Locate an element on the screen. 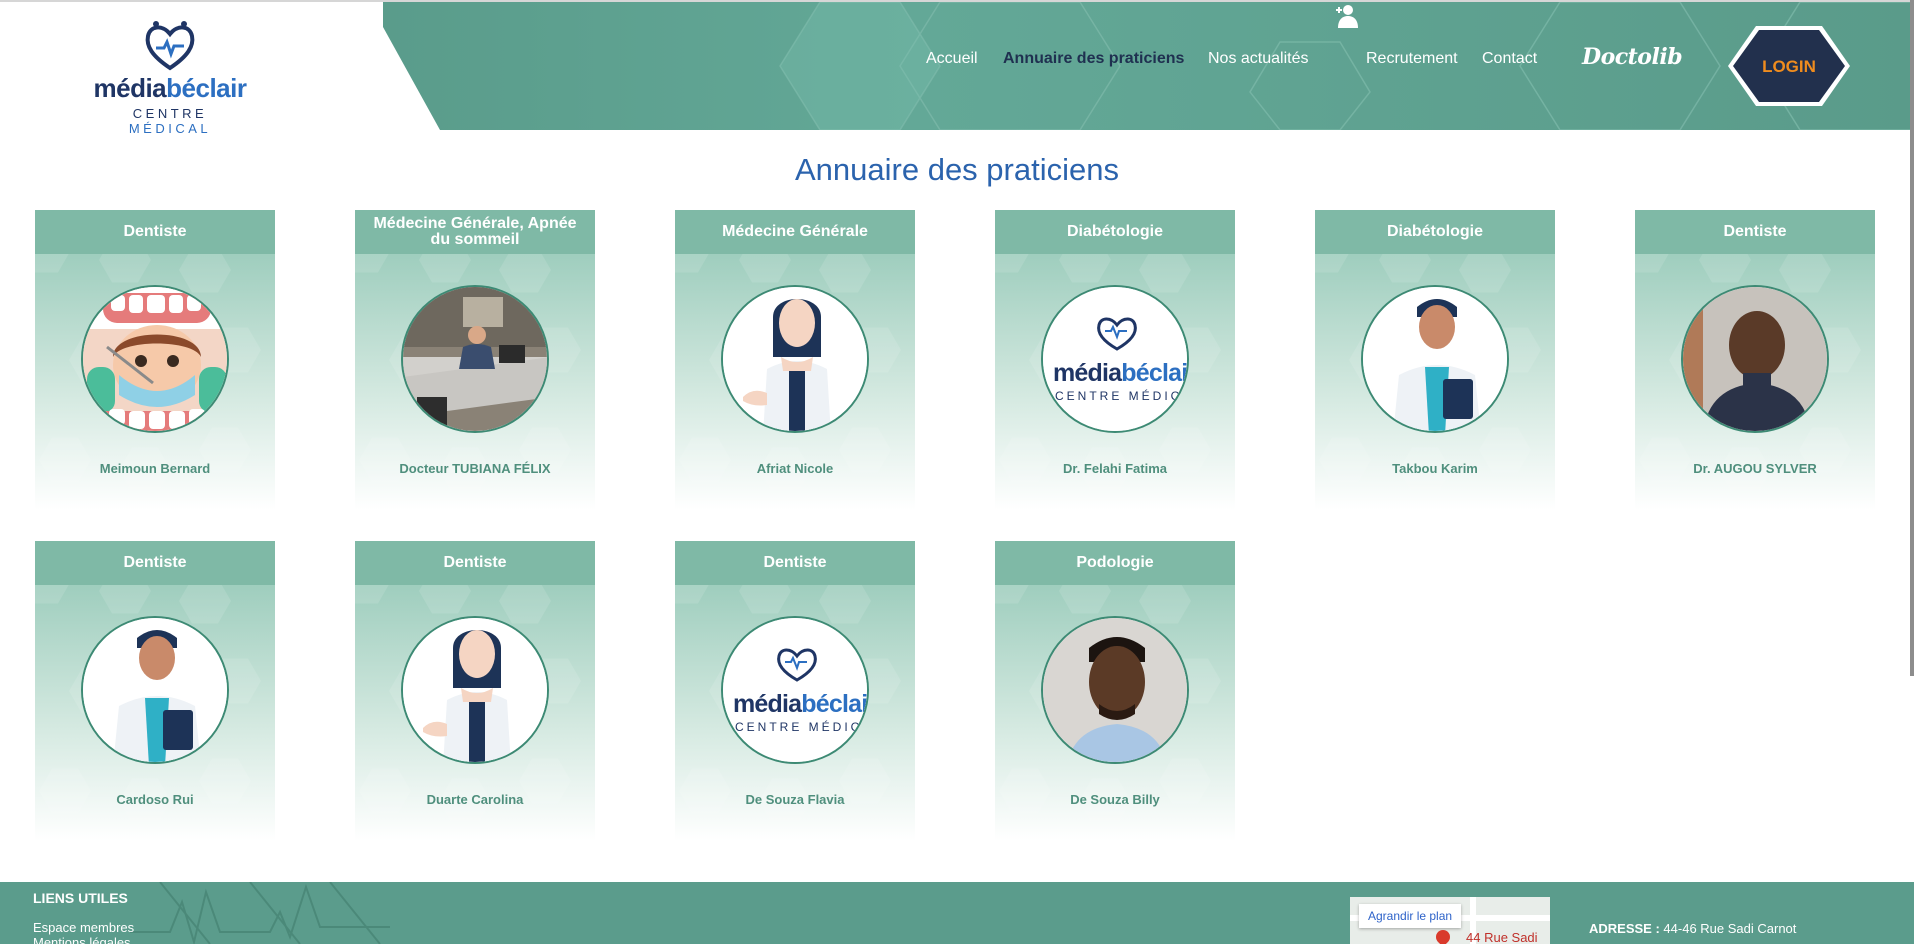 This screenshot has width=1914, height=944. card-name: Docteur TUBIANA FÉLIX is located at coordinates (475, 468).